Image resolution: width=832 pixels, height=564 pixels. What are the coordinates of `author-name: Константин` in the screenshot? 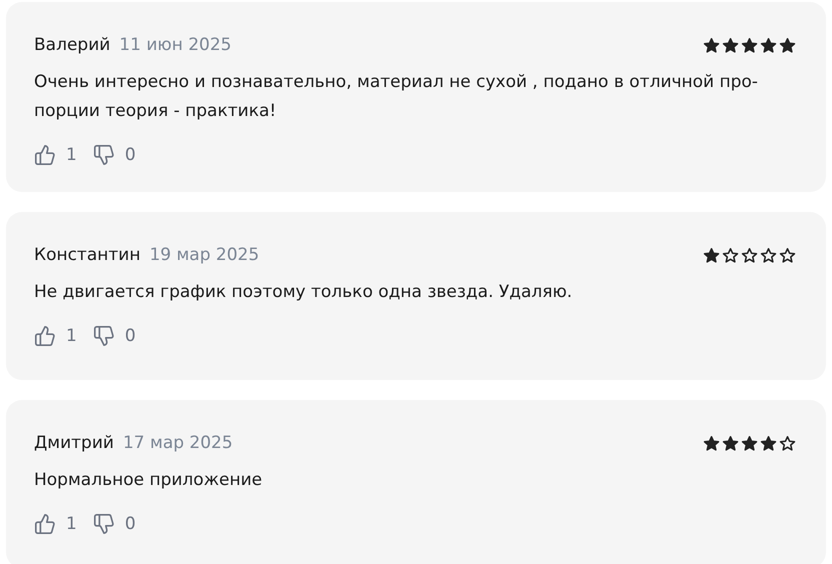 It's located at (87, 255).